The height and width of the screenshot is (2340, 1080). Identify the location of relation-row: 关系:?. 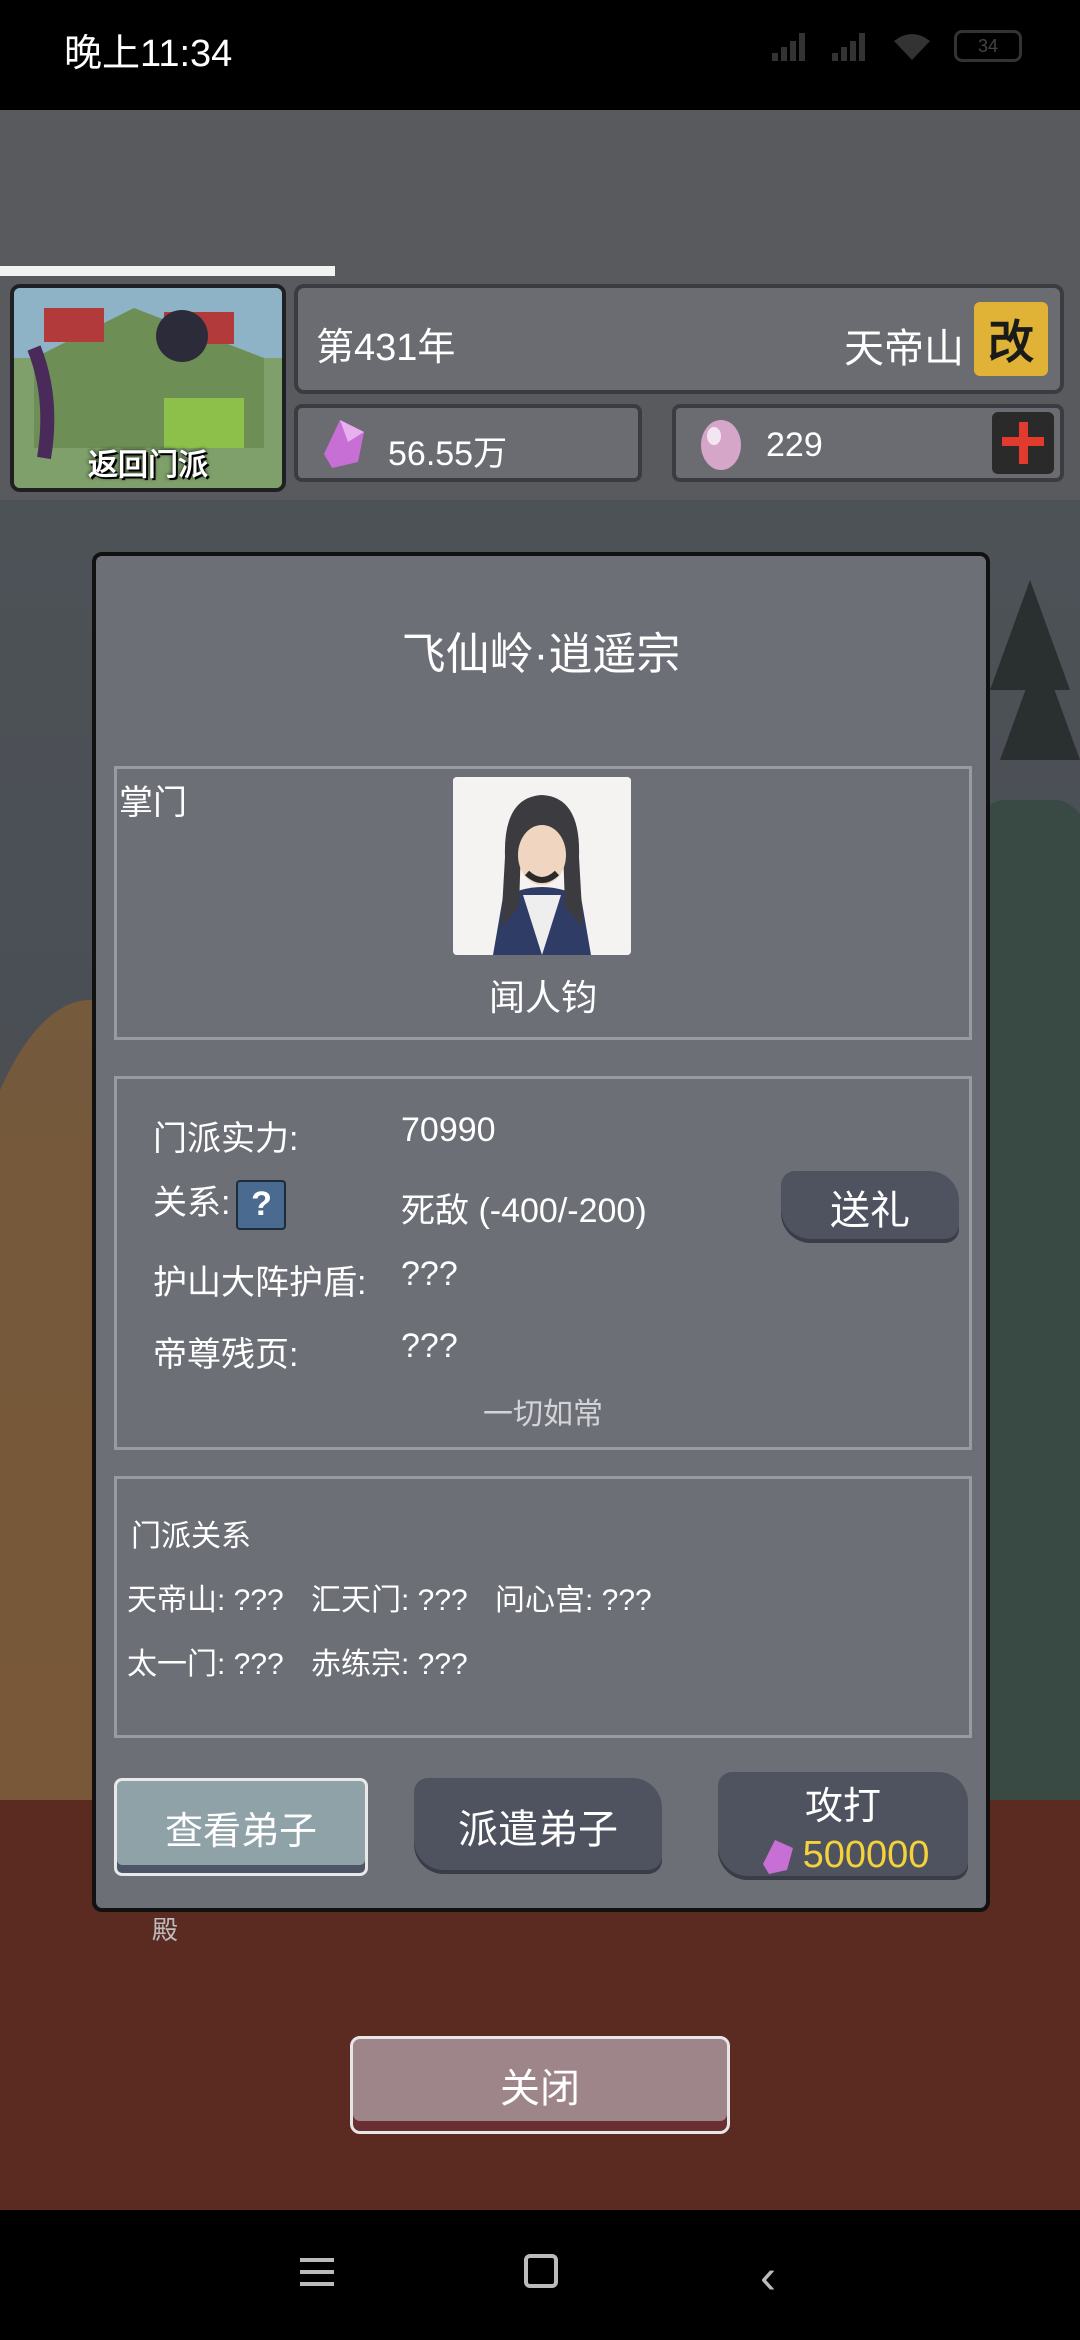
(220, 1203).